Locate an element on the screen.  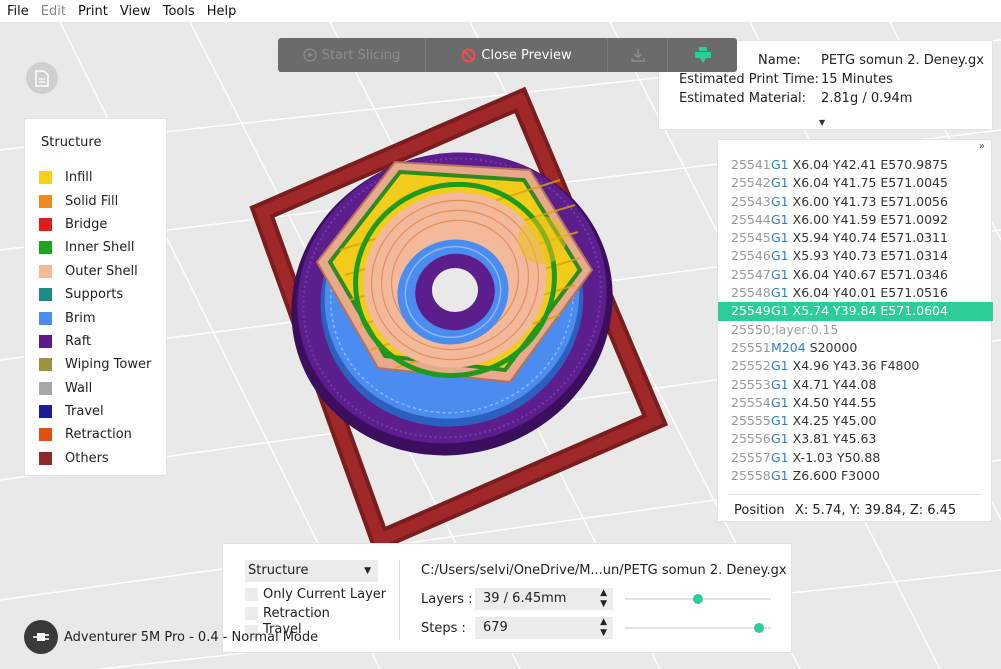
gcode-line: 25547G1 X6.04 Y40.67 E571.0346 is located at coordinates (855, 275).